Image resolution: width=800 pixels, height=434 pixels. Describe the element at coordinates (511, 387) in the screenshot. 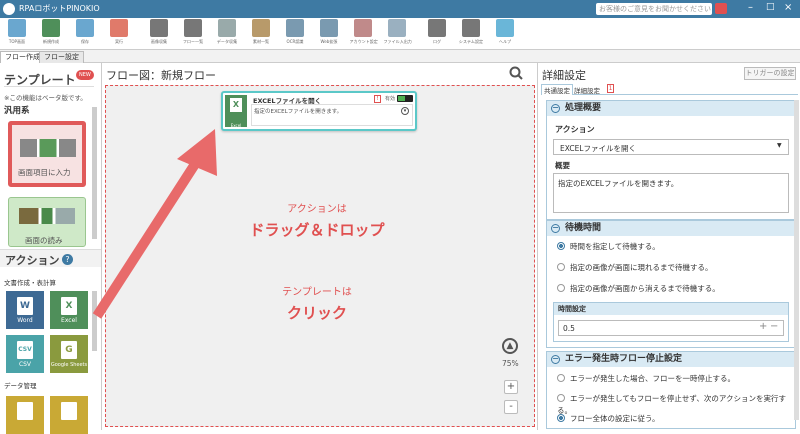

I see `zoom-in-button: +` at that location.